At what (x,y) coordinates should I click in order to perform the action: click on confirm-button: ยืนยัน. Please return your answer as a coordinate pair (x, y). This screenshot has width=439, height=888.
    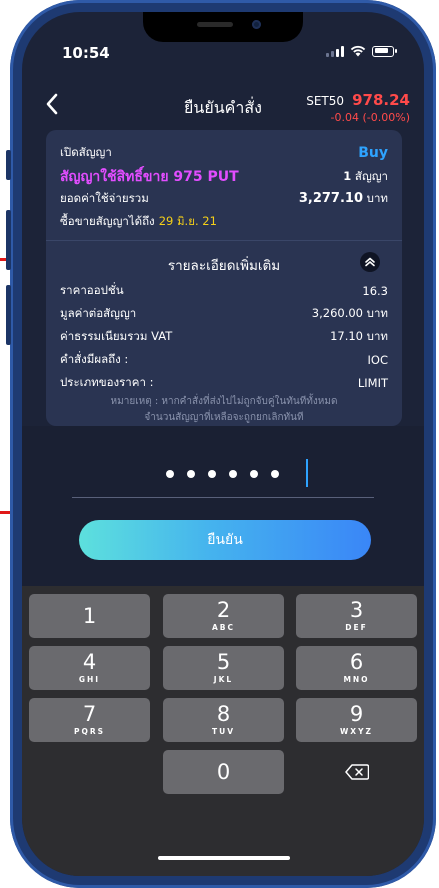
    Looking at the image, I should click on (225, 540).